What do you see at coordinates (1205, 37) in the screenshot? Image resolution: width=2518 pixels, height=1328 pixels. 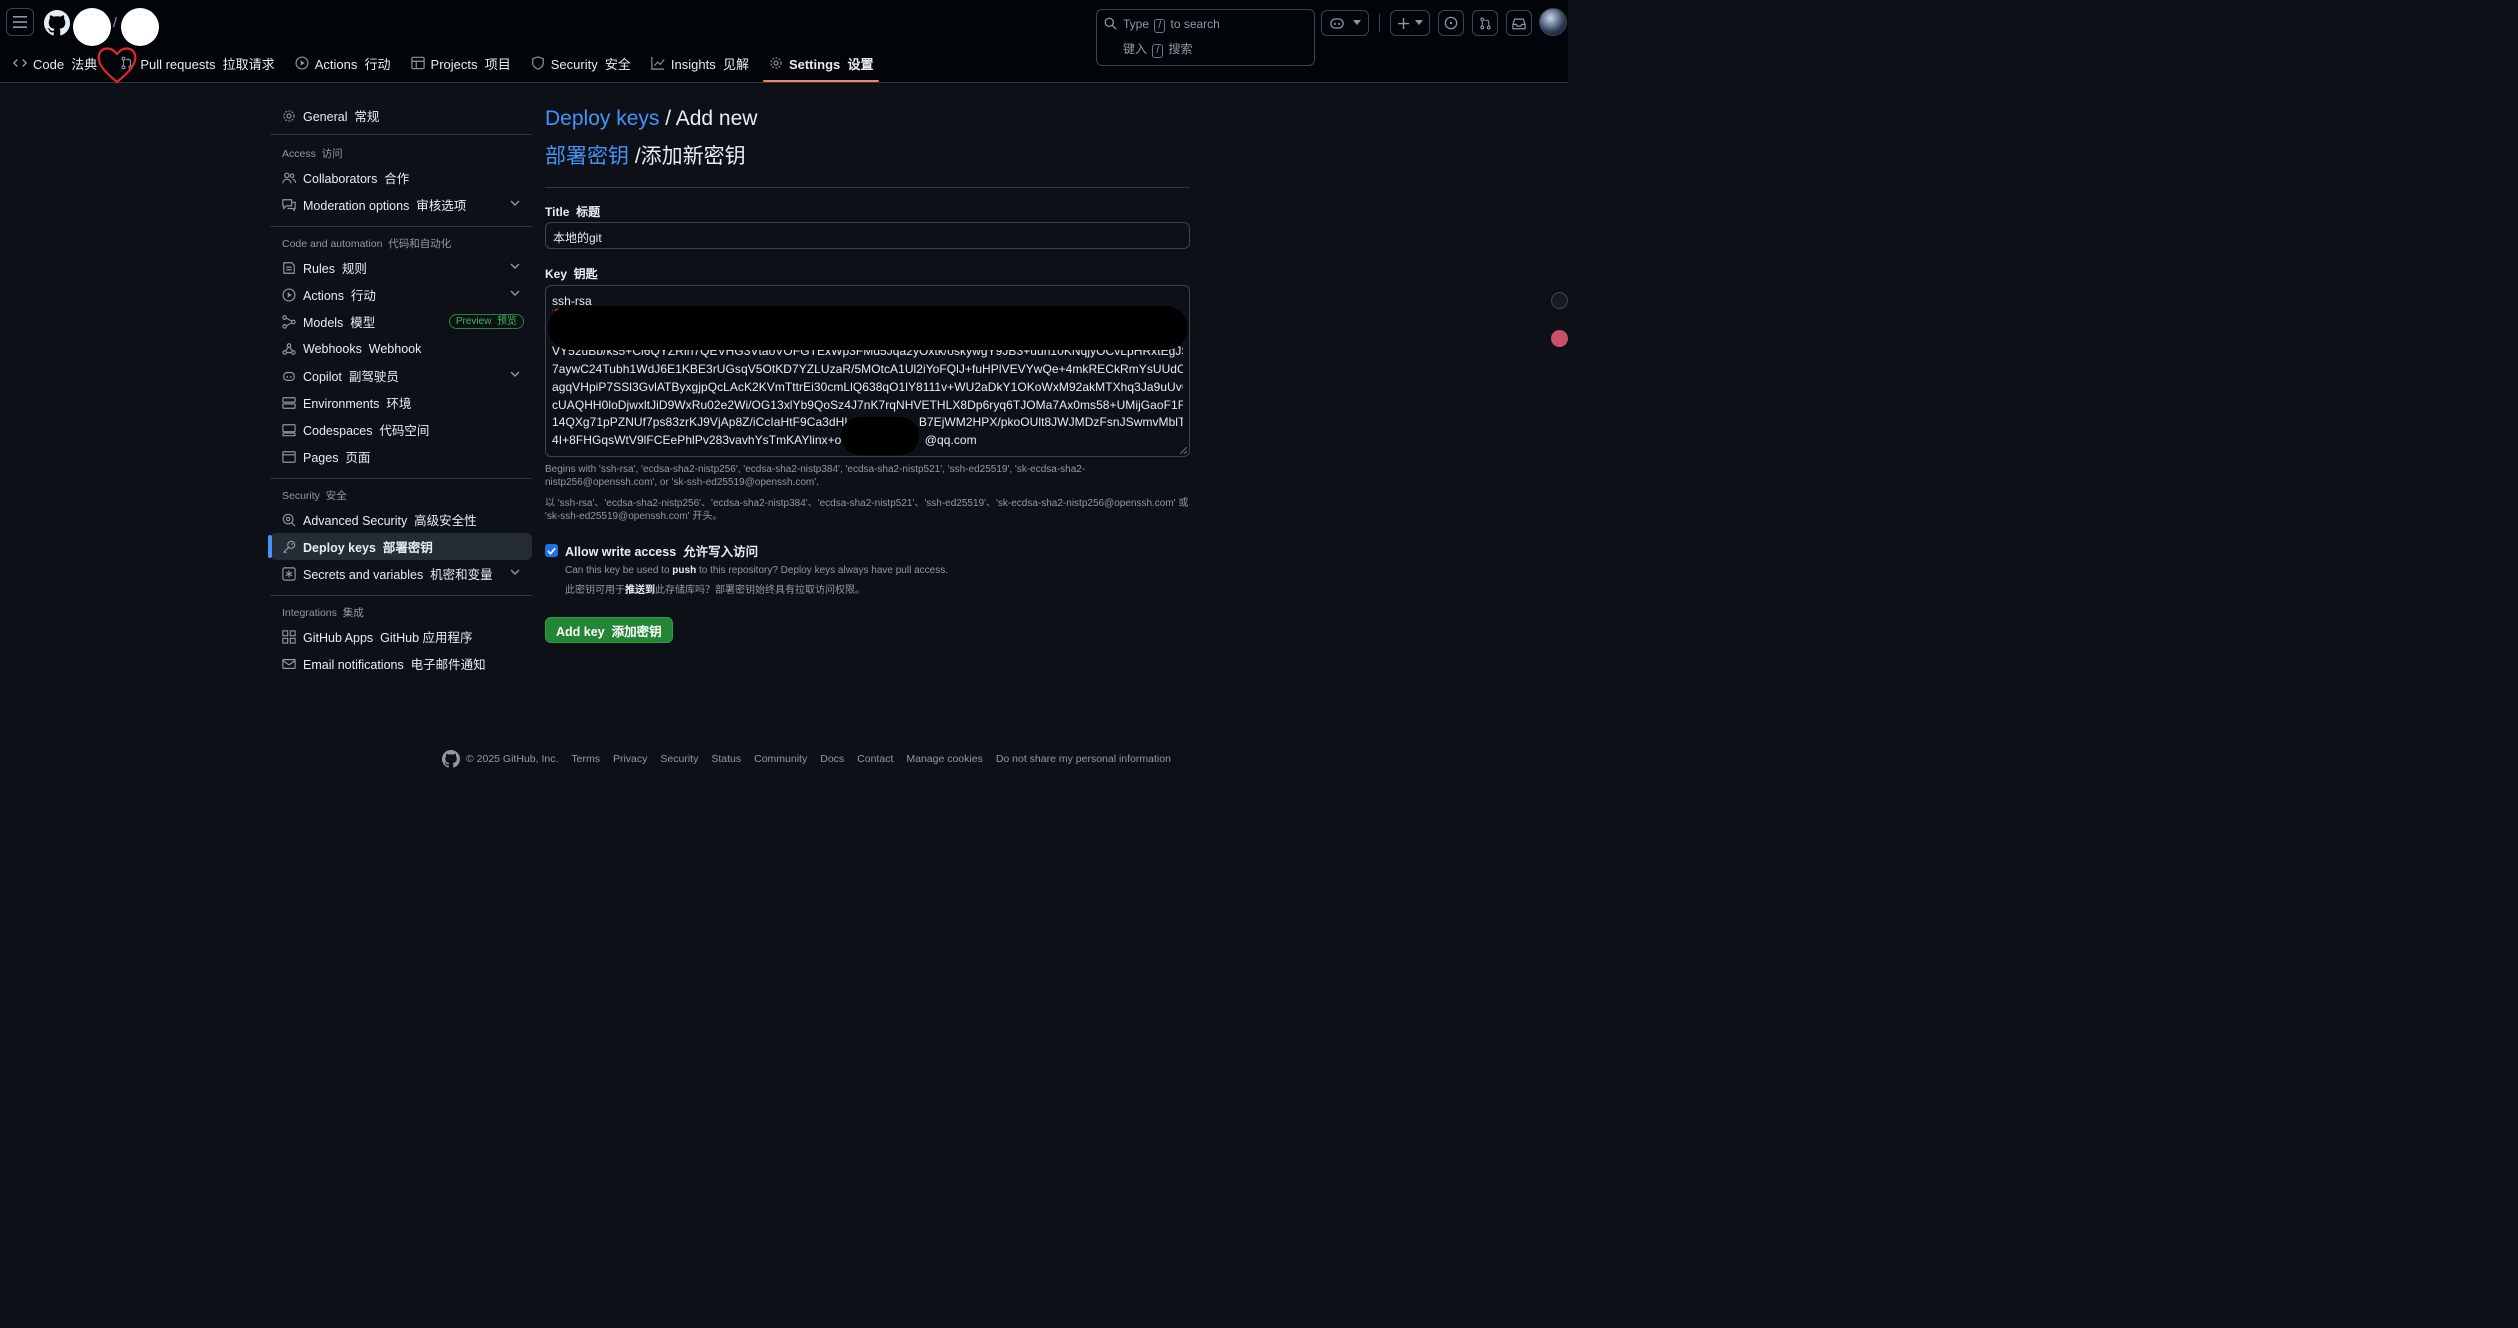 I see `search-input: Type / to search 键入 / 搜索` at bounding box center [1205, 37].